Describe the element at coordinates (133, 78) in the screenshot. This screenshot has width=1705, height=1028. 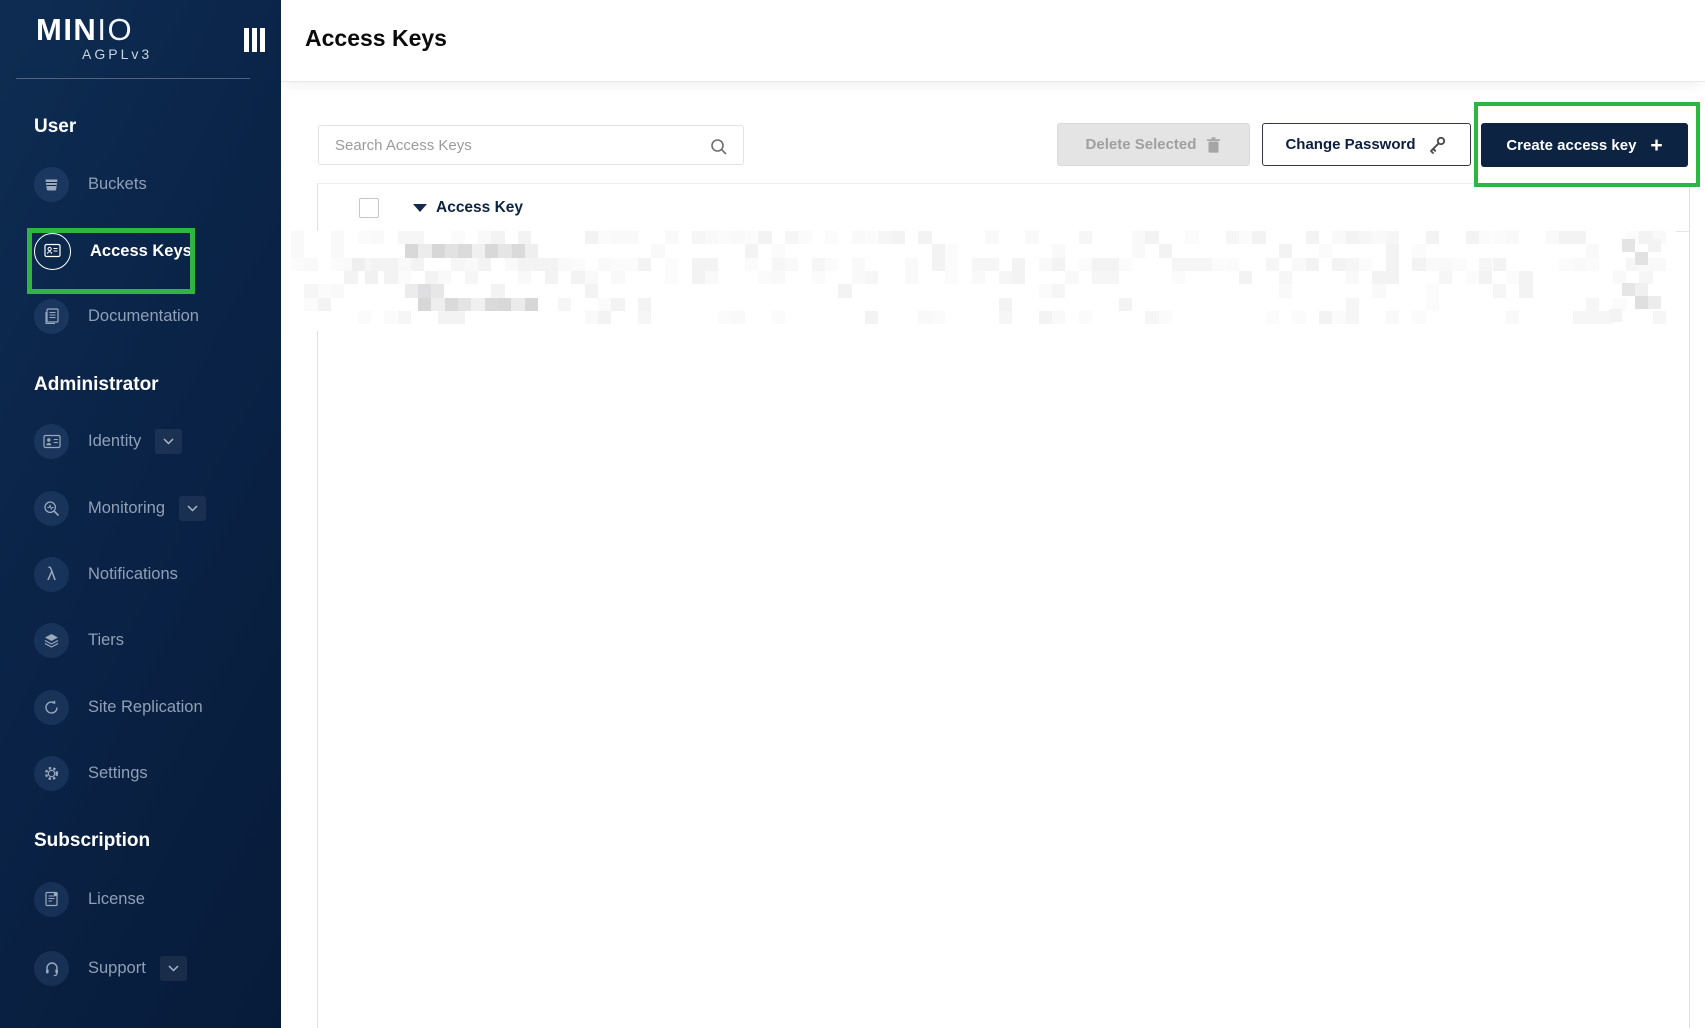
I see `sidebar-divider` at that location.